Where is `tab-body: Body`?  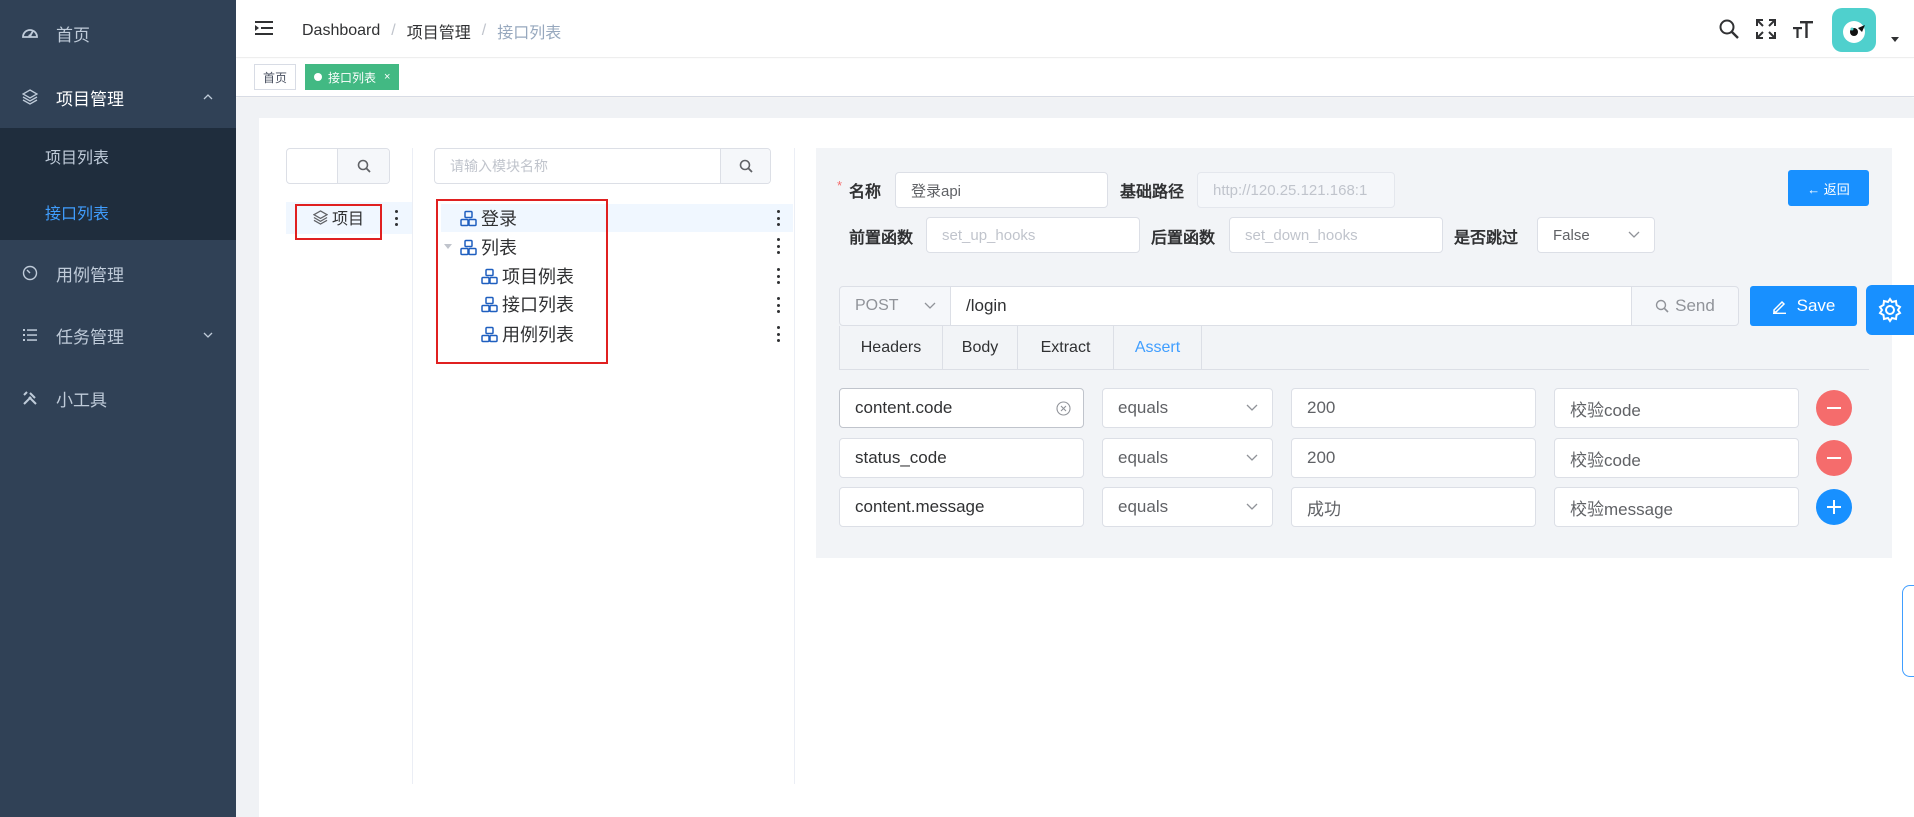 tab-body: Body is located at coordinates (980, 347).